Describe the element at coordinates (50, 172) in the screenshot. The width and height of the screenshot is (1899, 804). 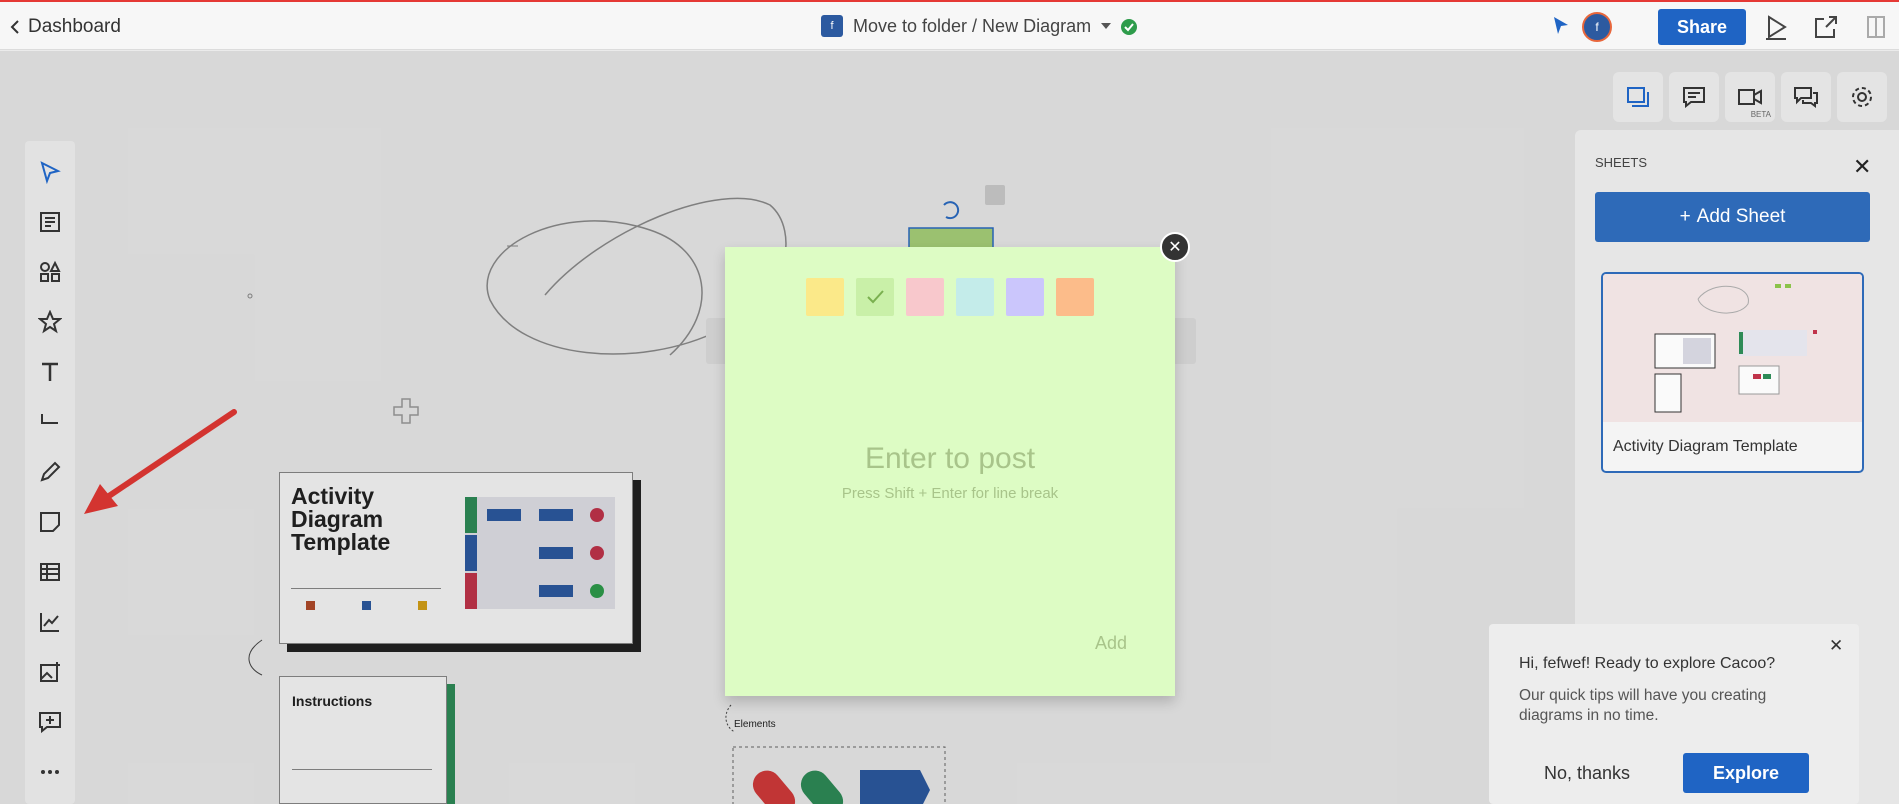
I see `select-pointer-icon` at that location.